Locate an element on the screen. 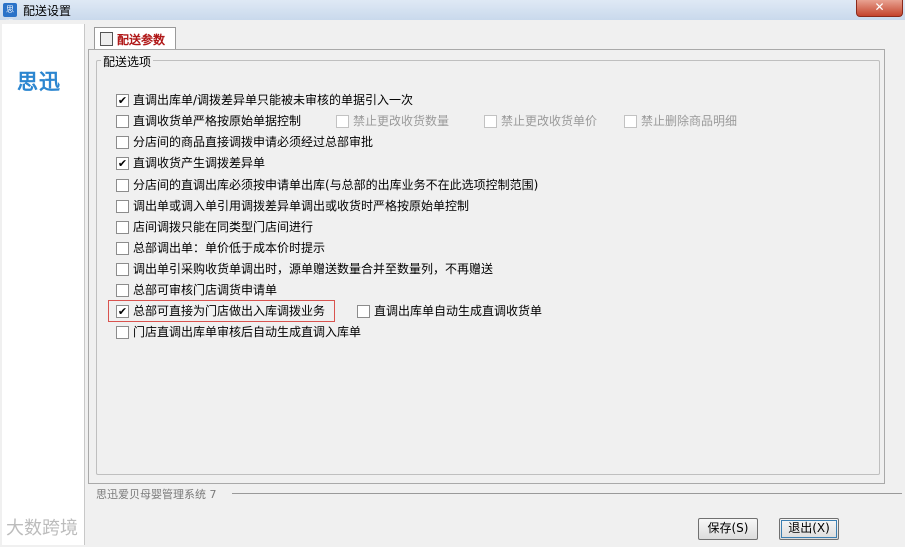 The height and width of the screenshot is (547, 905). option-label: 门店直调出库单审核后自动生成直调入库单 is located at coordinates (247, 332).